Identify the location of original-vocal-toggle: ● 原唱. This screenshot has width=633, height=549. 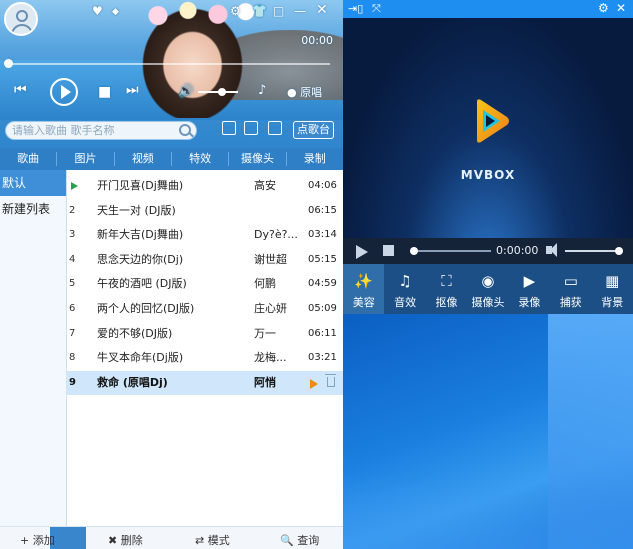
(304, 92).